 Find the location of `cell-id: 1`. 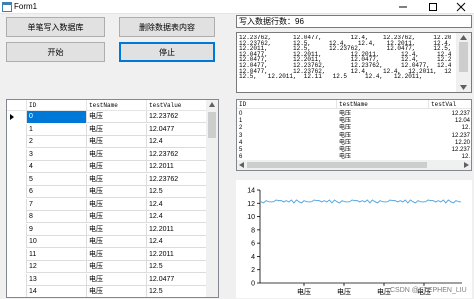

cell-id: 1 is located at coordinates (57, 129).